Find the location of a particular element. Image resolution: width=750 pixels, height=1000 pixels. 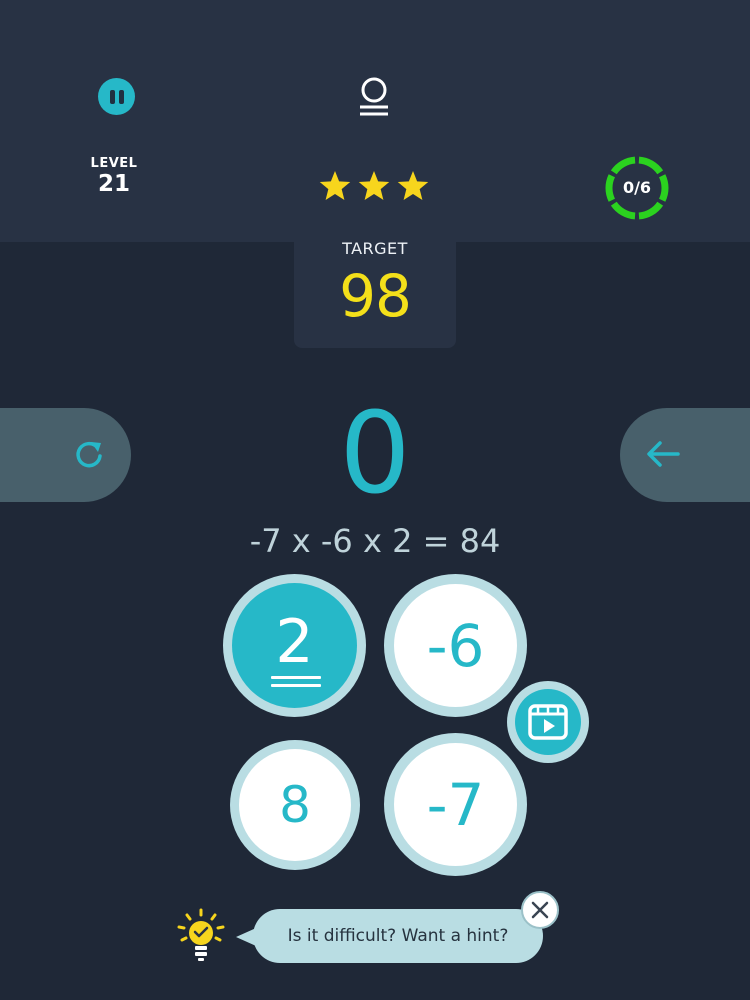

pause-icon is located at coordinates (112, 96).